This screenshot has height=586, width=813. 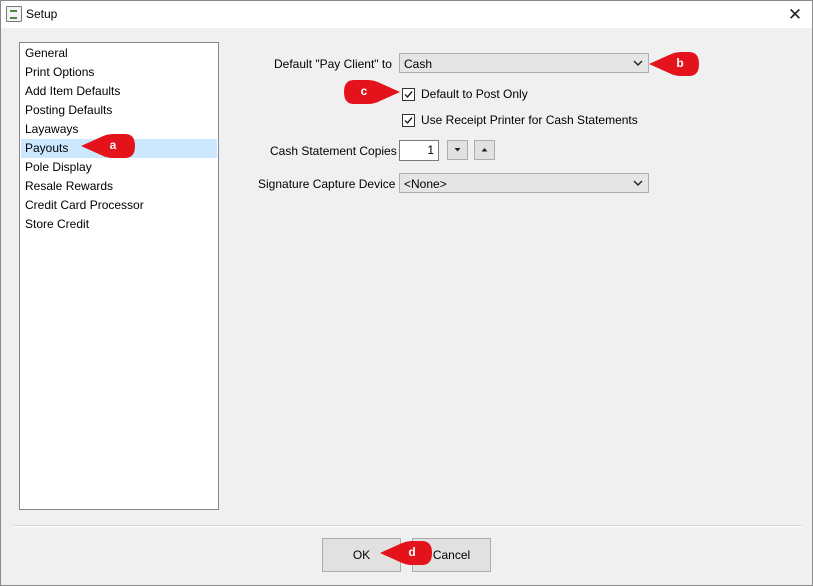 I want to click on title-bar: Setup ✕, so click(x=406, y=14).